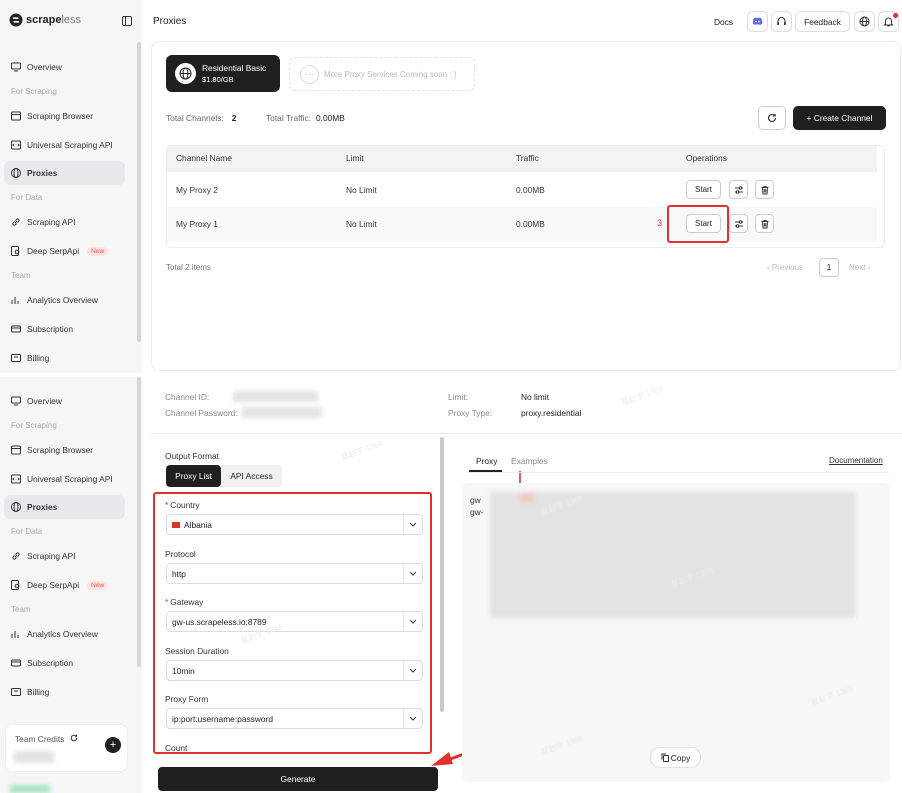 The height and width of the screenshot is (793, 902). I want to click on start-button: Start, so click(703, 189).